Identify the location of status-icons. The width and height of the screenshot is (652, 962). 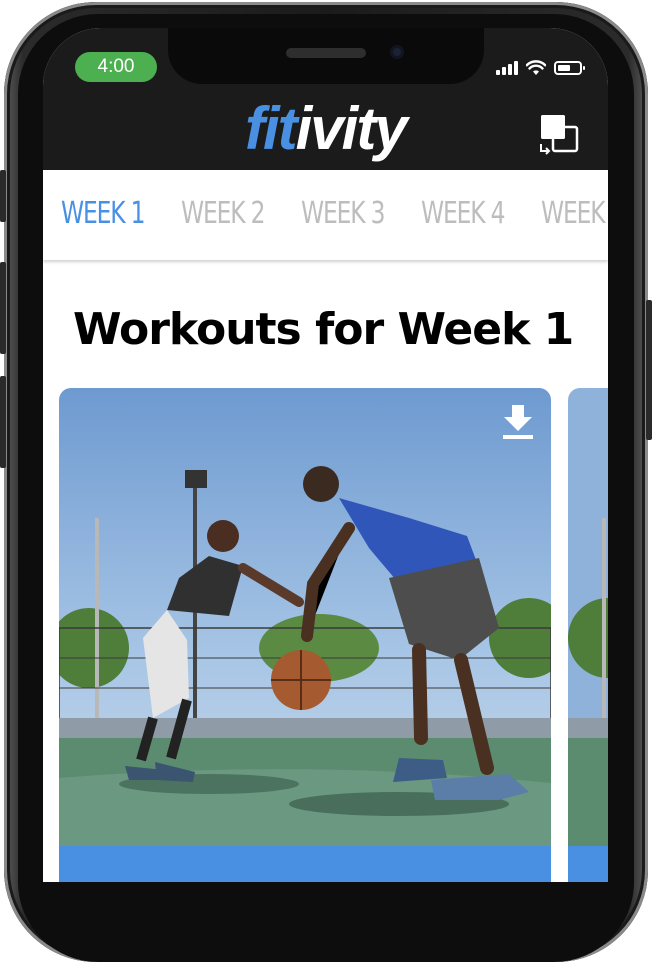
(540, 68).